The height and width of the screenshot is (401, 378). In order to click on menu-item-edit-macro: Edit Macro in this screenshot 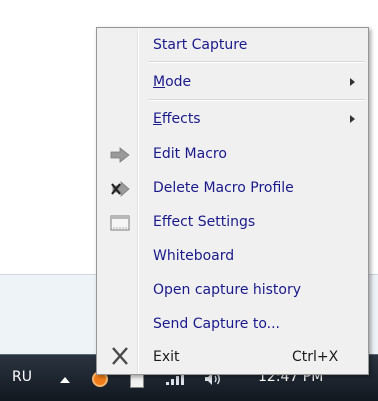, I will do `click(233, 155)`.